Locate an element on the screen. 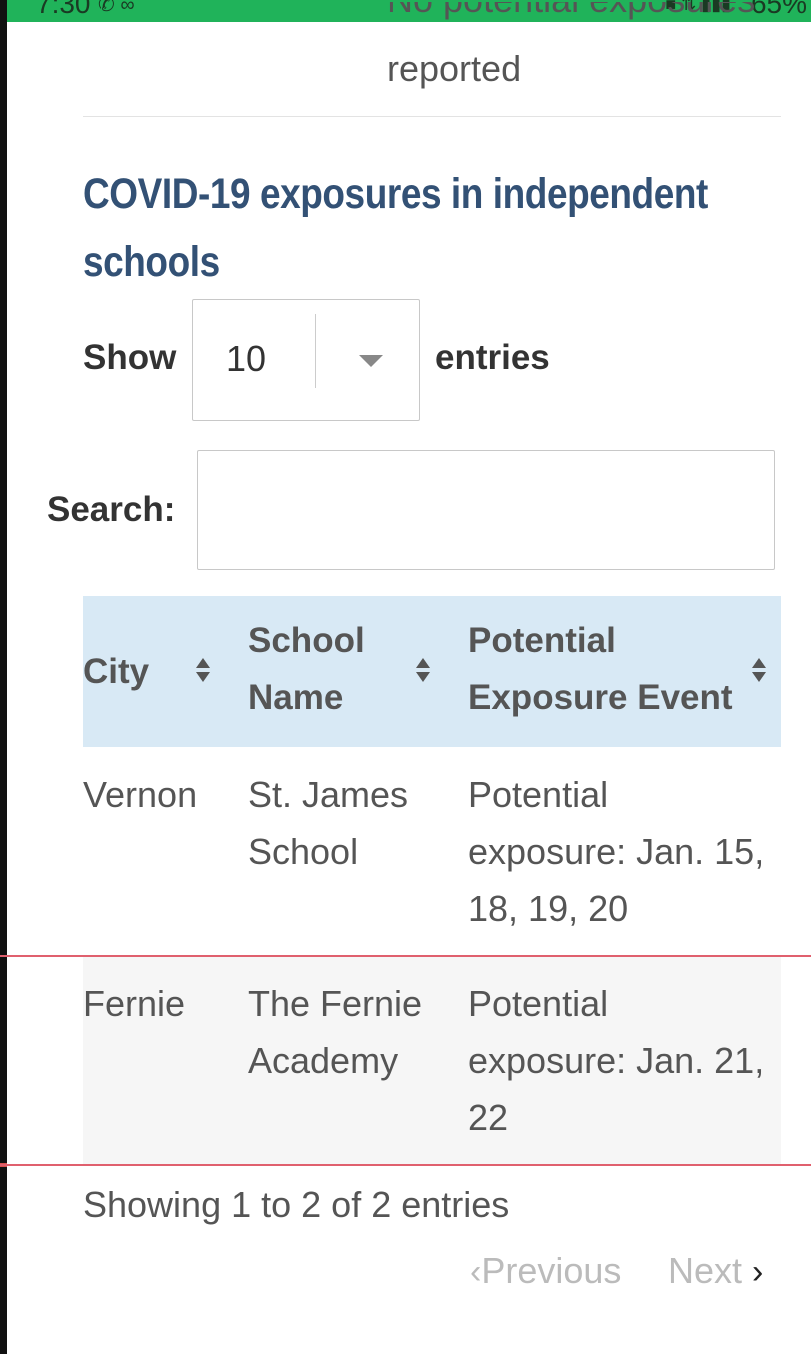 This screenshot has width=811, height=1354. show-label: Show is located at coordinates (130, 357).